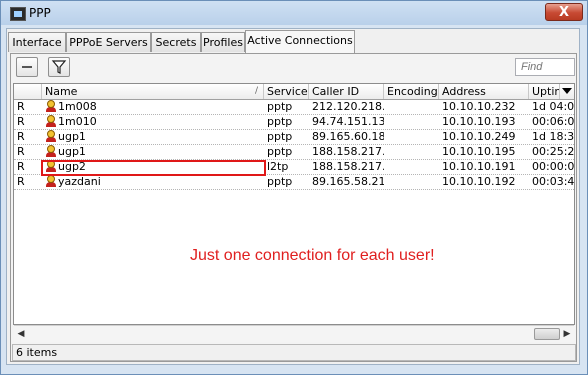 The height and width of the screenshot is (375, 588). I want to click on cell-uptime: 00:06:0, so click(553, 121).